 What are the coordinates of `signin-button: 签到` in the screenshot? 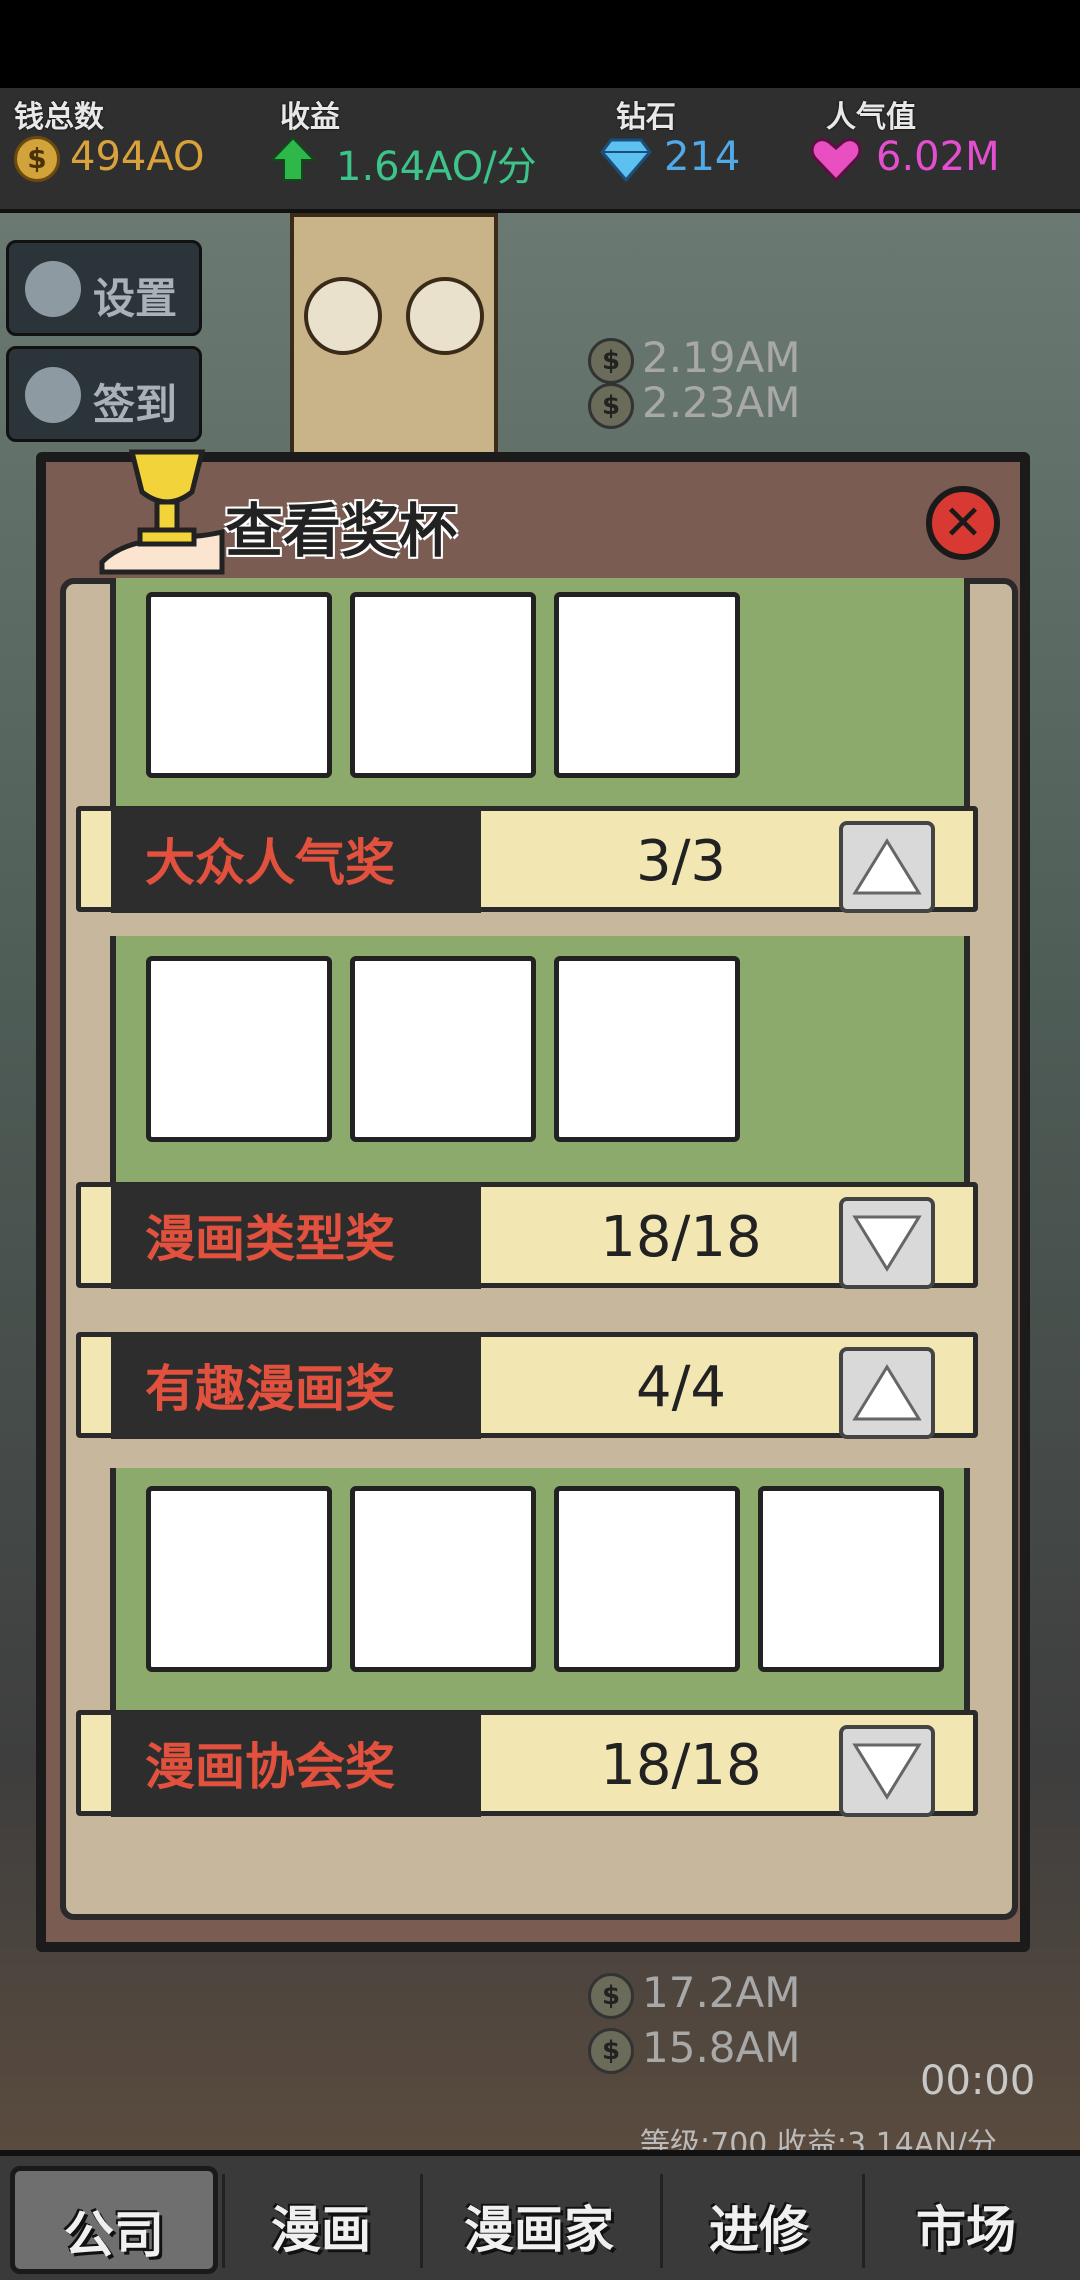 It's located at (104, 394).